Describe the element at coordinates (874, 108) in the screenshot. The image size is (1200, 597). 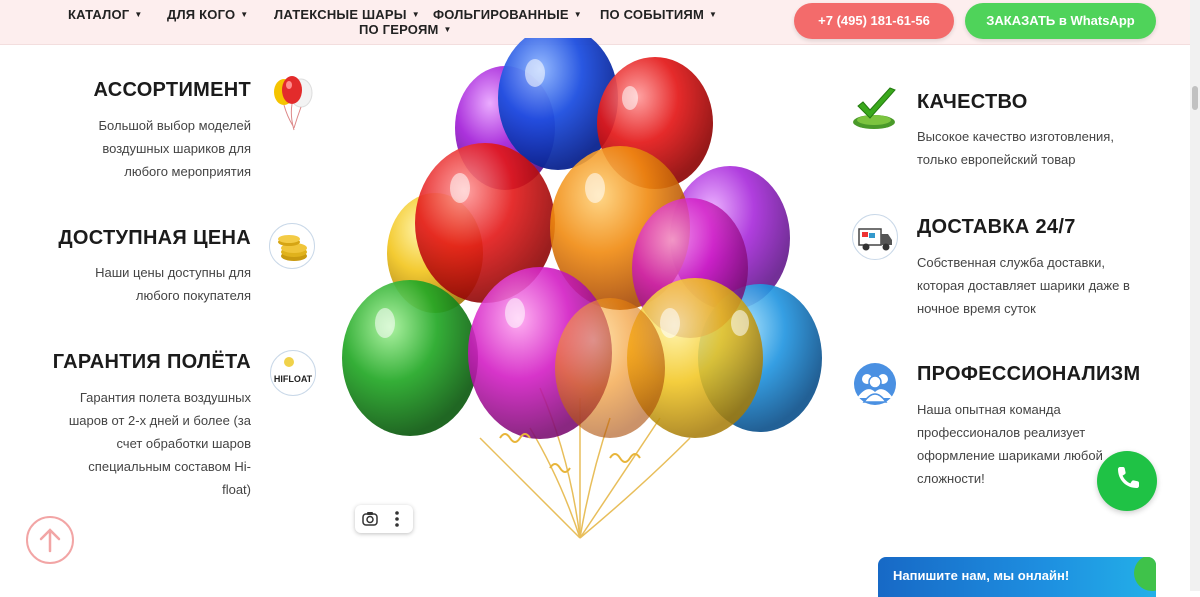
I see `checkmark-icon` at that location.